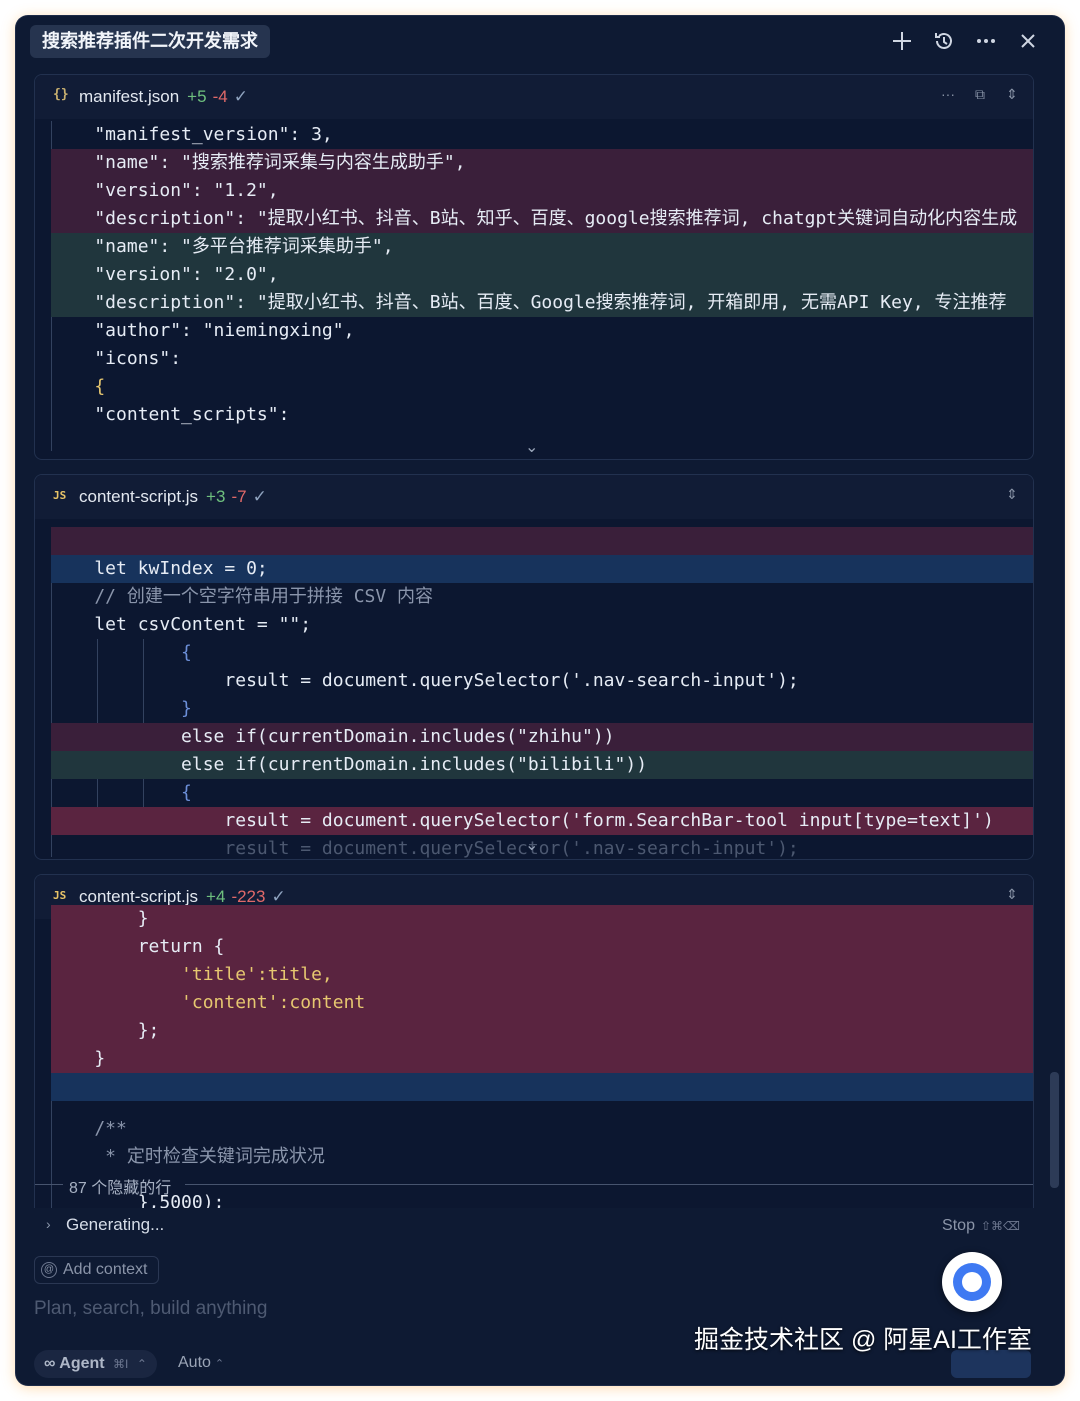 The image size is (1080, 1401). I want to click on code-line-deleted: 'content':content, so click(542, 1003).